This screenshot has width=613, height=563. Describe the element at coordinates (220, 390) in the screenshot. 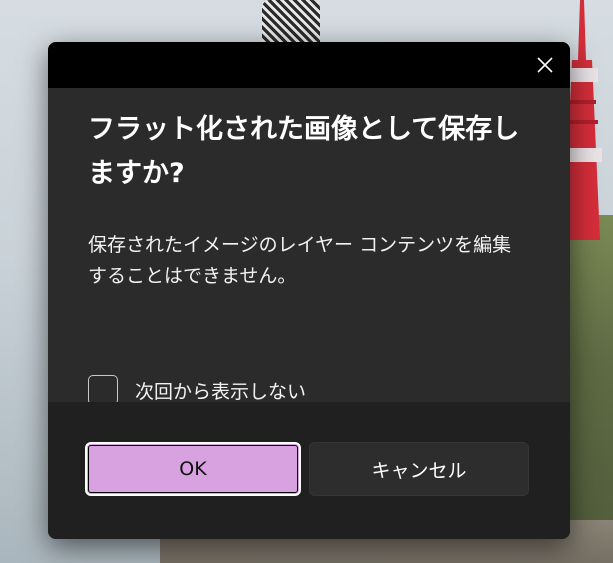

I see `checkbox-label: 次回から表示しない` at that location.